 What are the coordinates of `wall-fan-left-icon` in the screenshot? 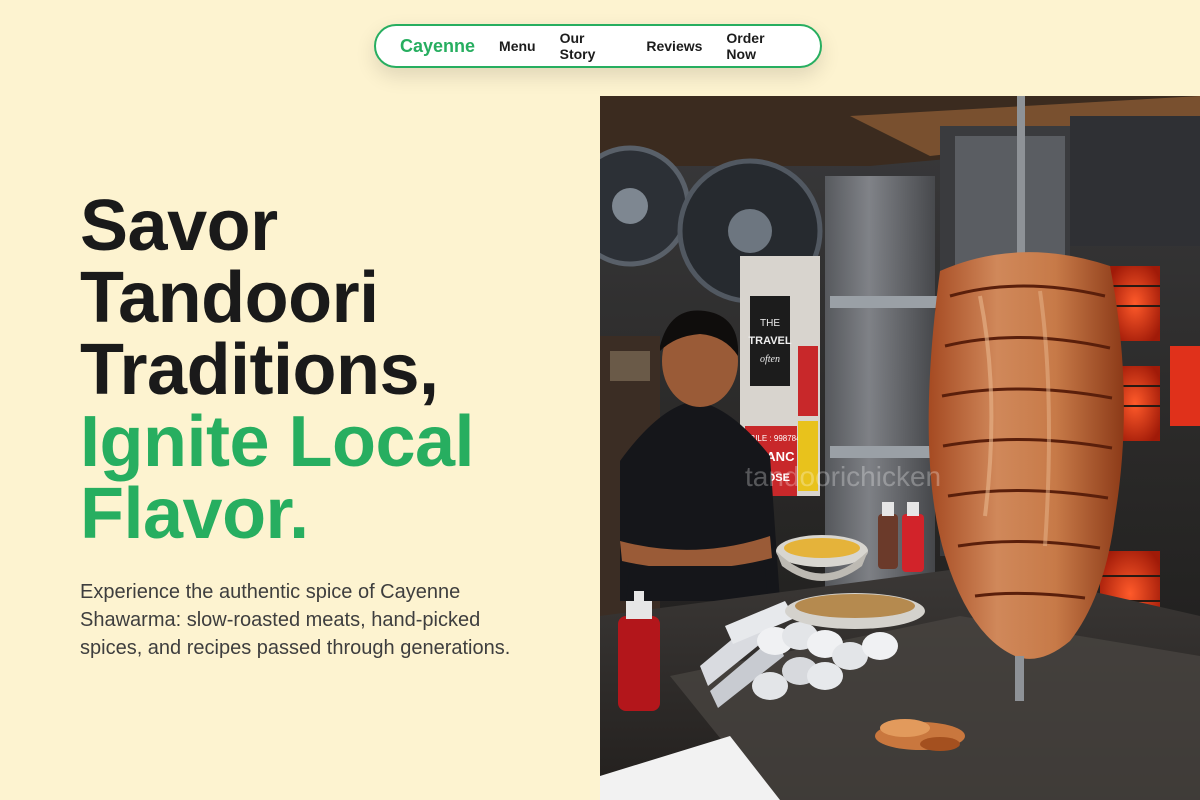 It's located at (645, 206).